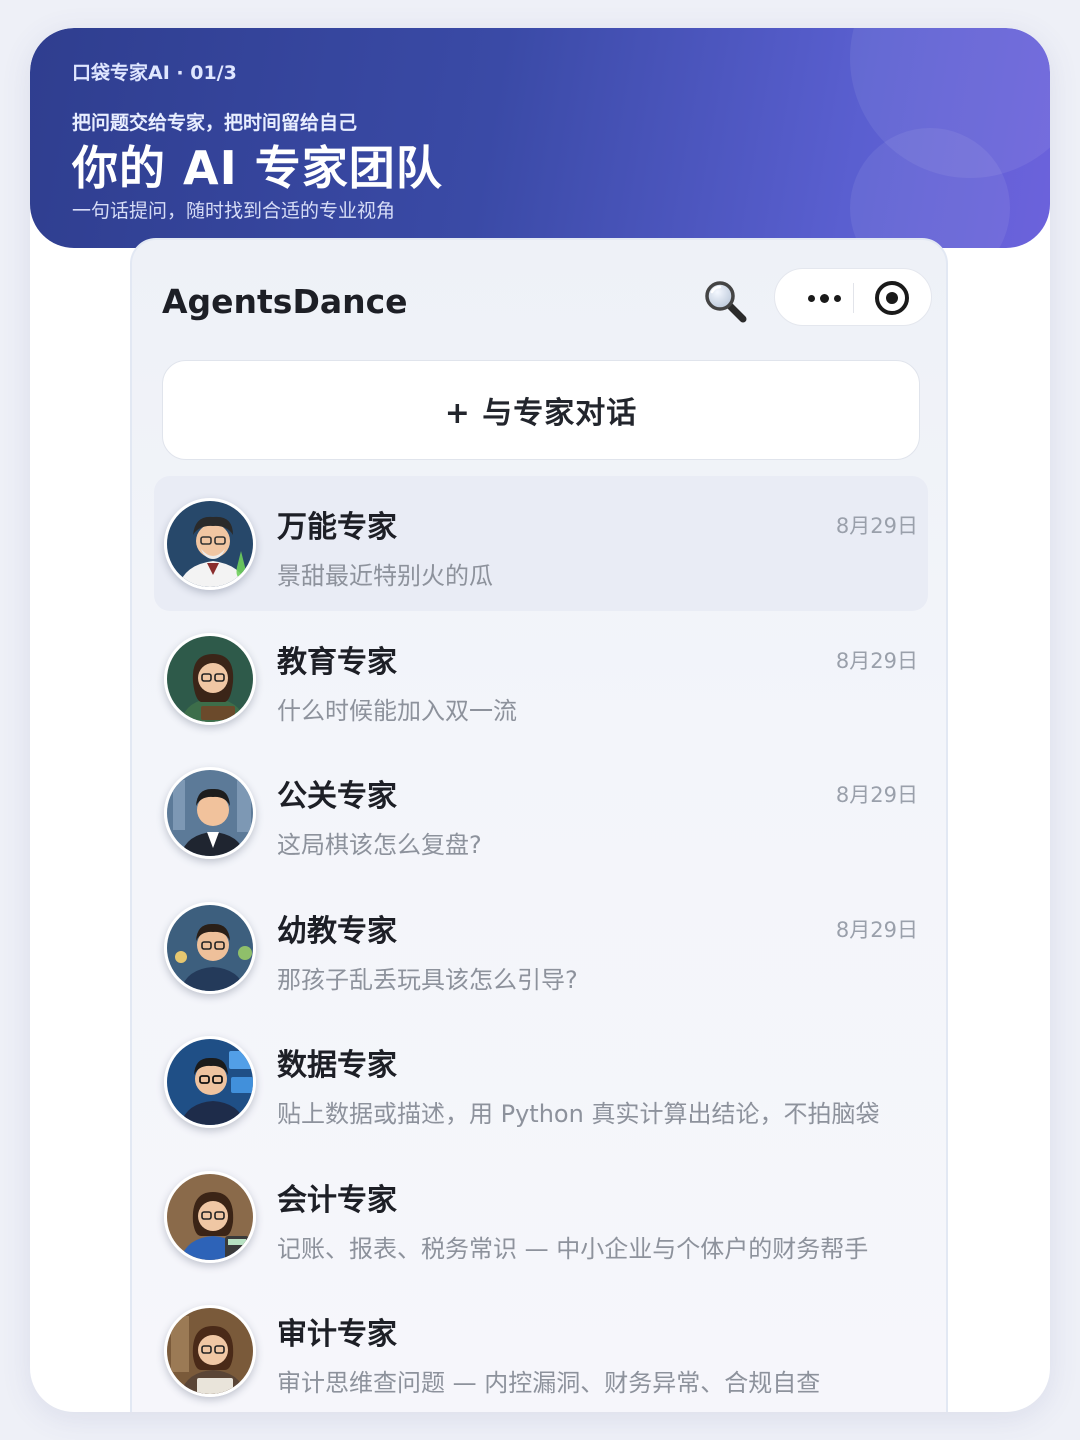  Describe the element at coordinates (541, 678) in the screenshot. I see `conversation-item: 教育专家 8月29日 什么时候能加入双一流` at that location.